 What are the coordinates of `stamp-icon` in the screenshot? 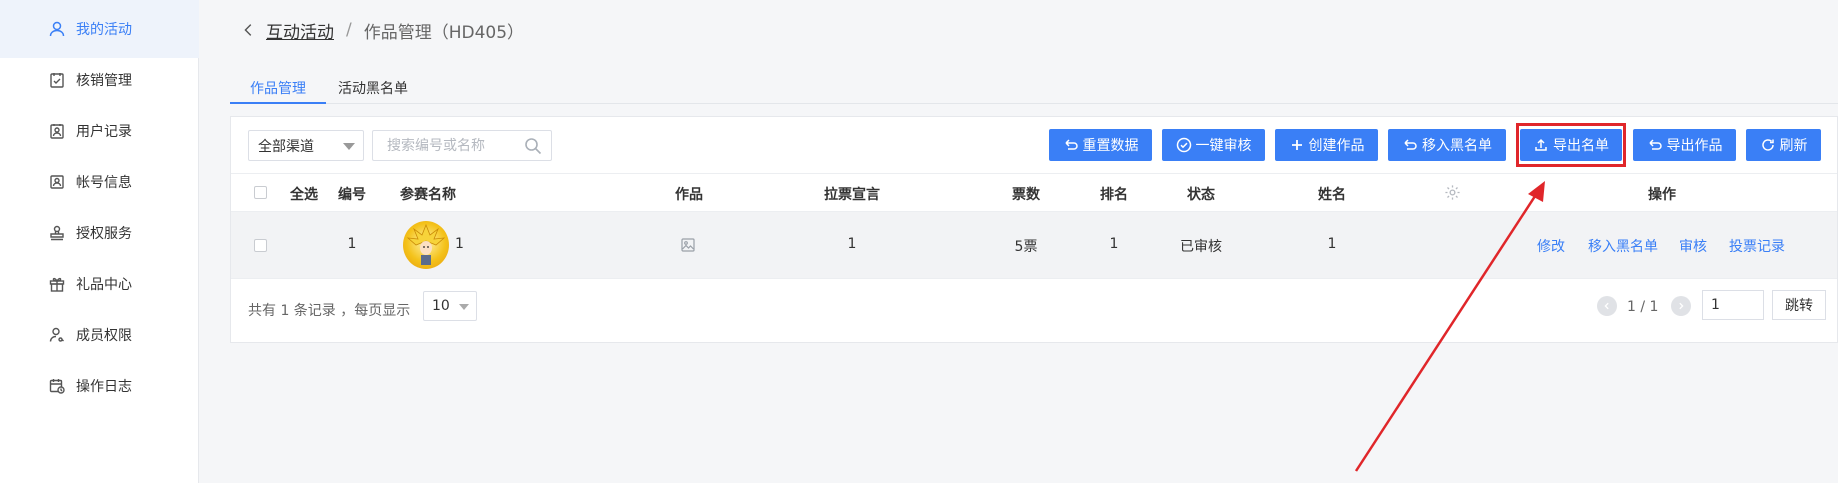 It's located at (57, 233).